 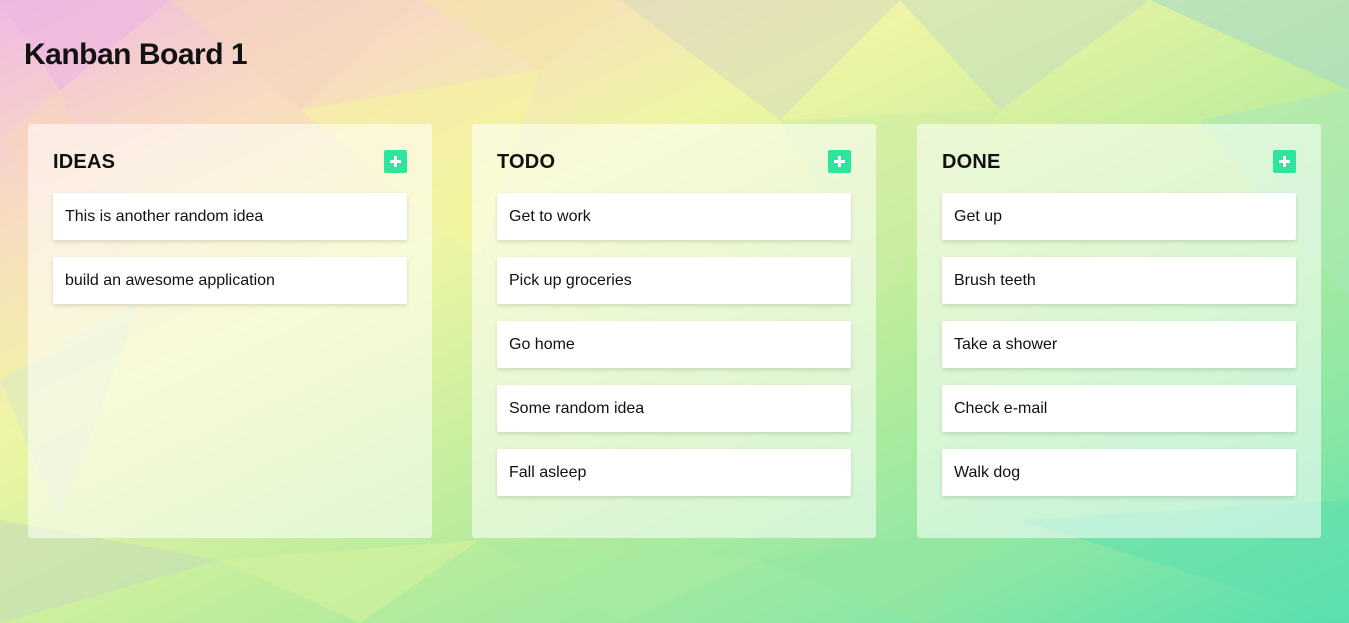 I want to click on card: Get up, so click(x=1119, y=216).